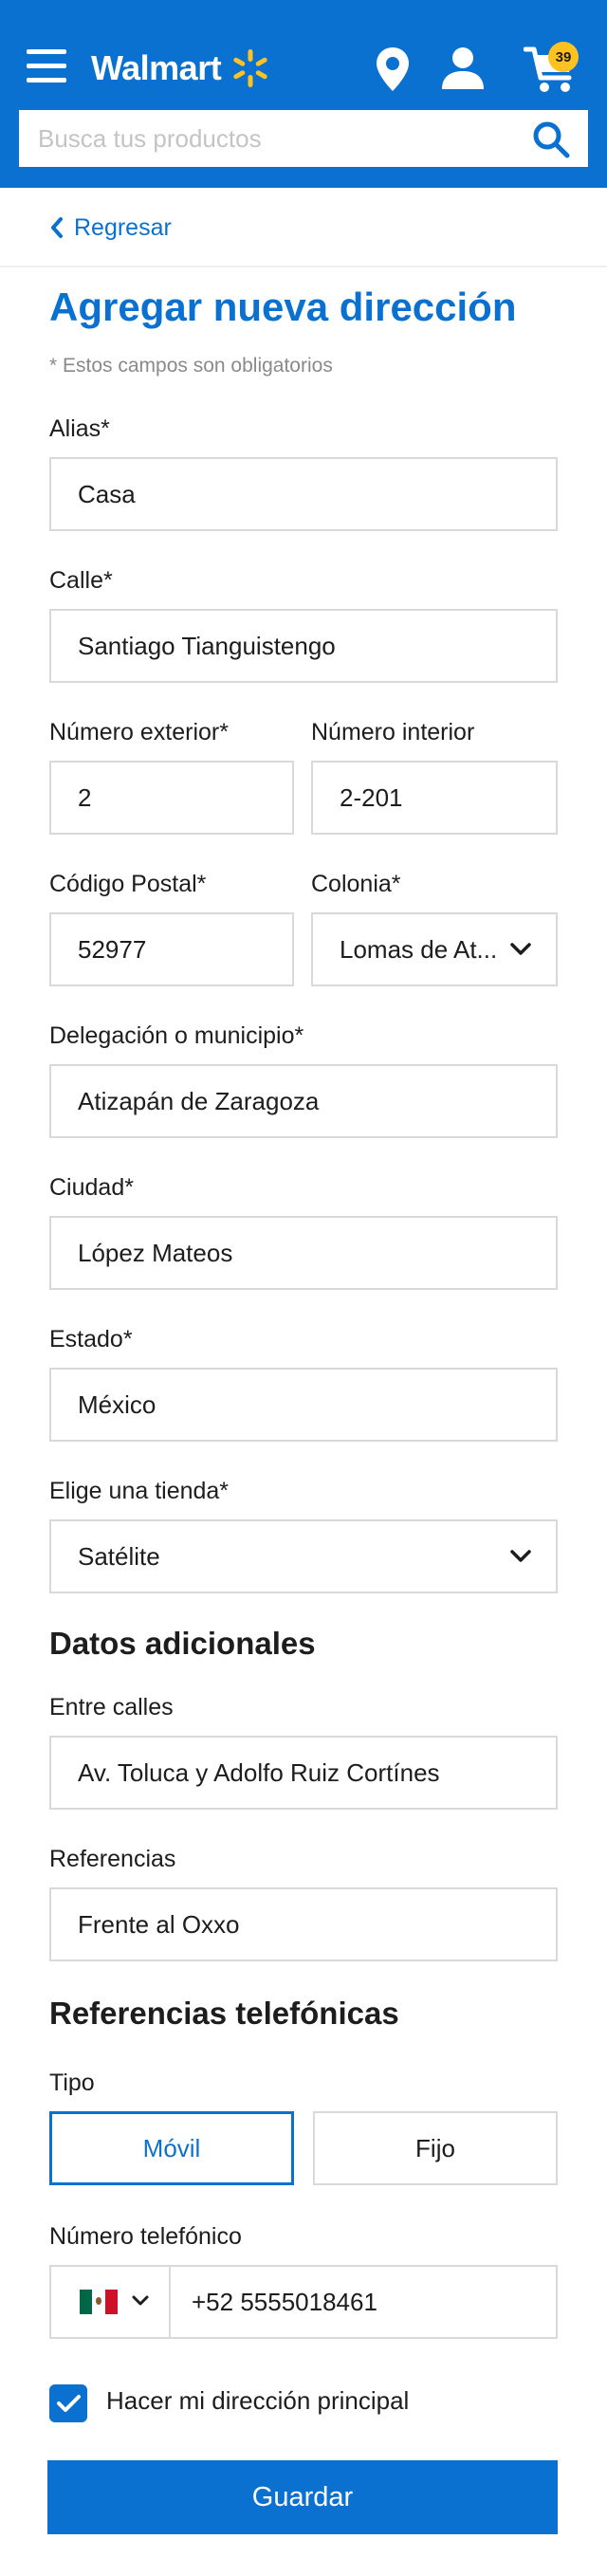 Image resolution: width=607 pixels, height=2576 pixels. I want to click on phone-number-field, so click(363, 2302).